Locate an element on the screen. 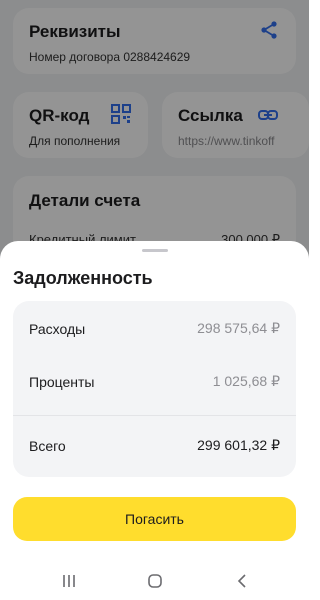 This screenshot has width=320, height=600. expenses-row: Расходы 298 575,64 ₽ is located at coordinates (154, 328).